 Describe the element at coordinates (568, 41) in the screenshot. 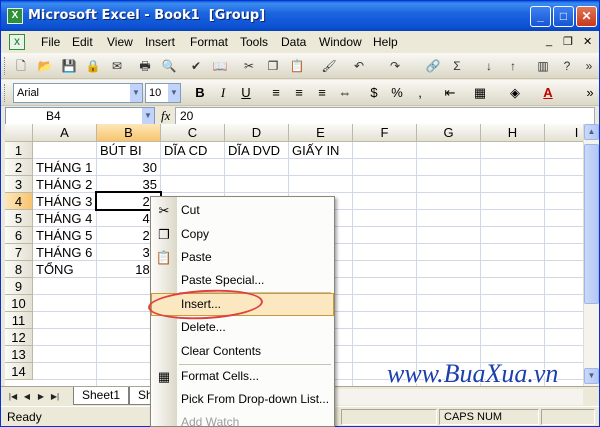

I see `doc-restore-button: ❐` at that location.